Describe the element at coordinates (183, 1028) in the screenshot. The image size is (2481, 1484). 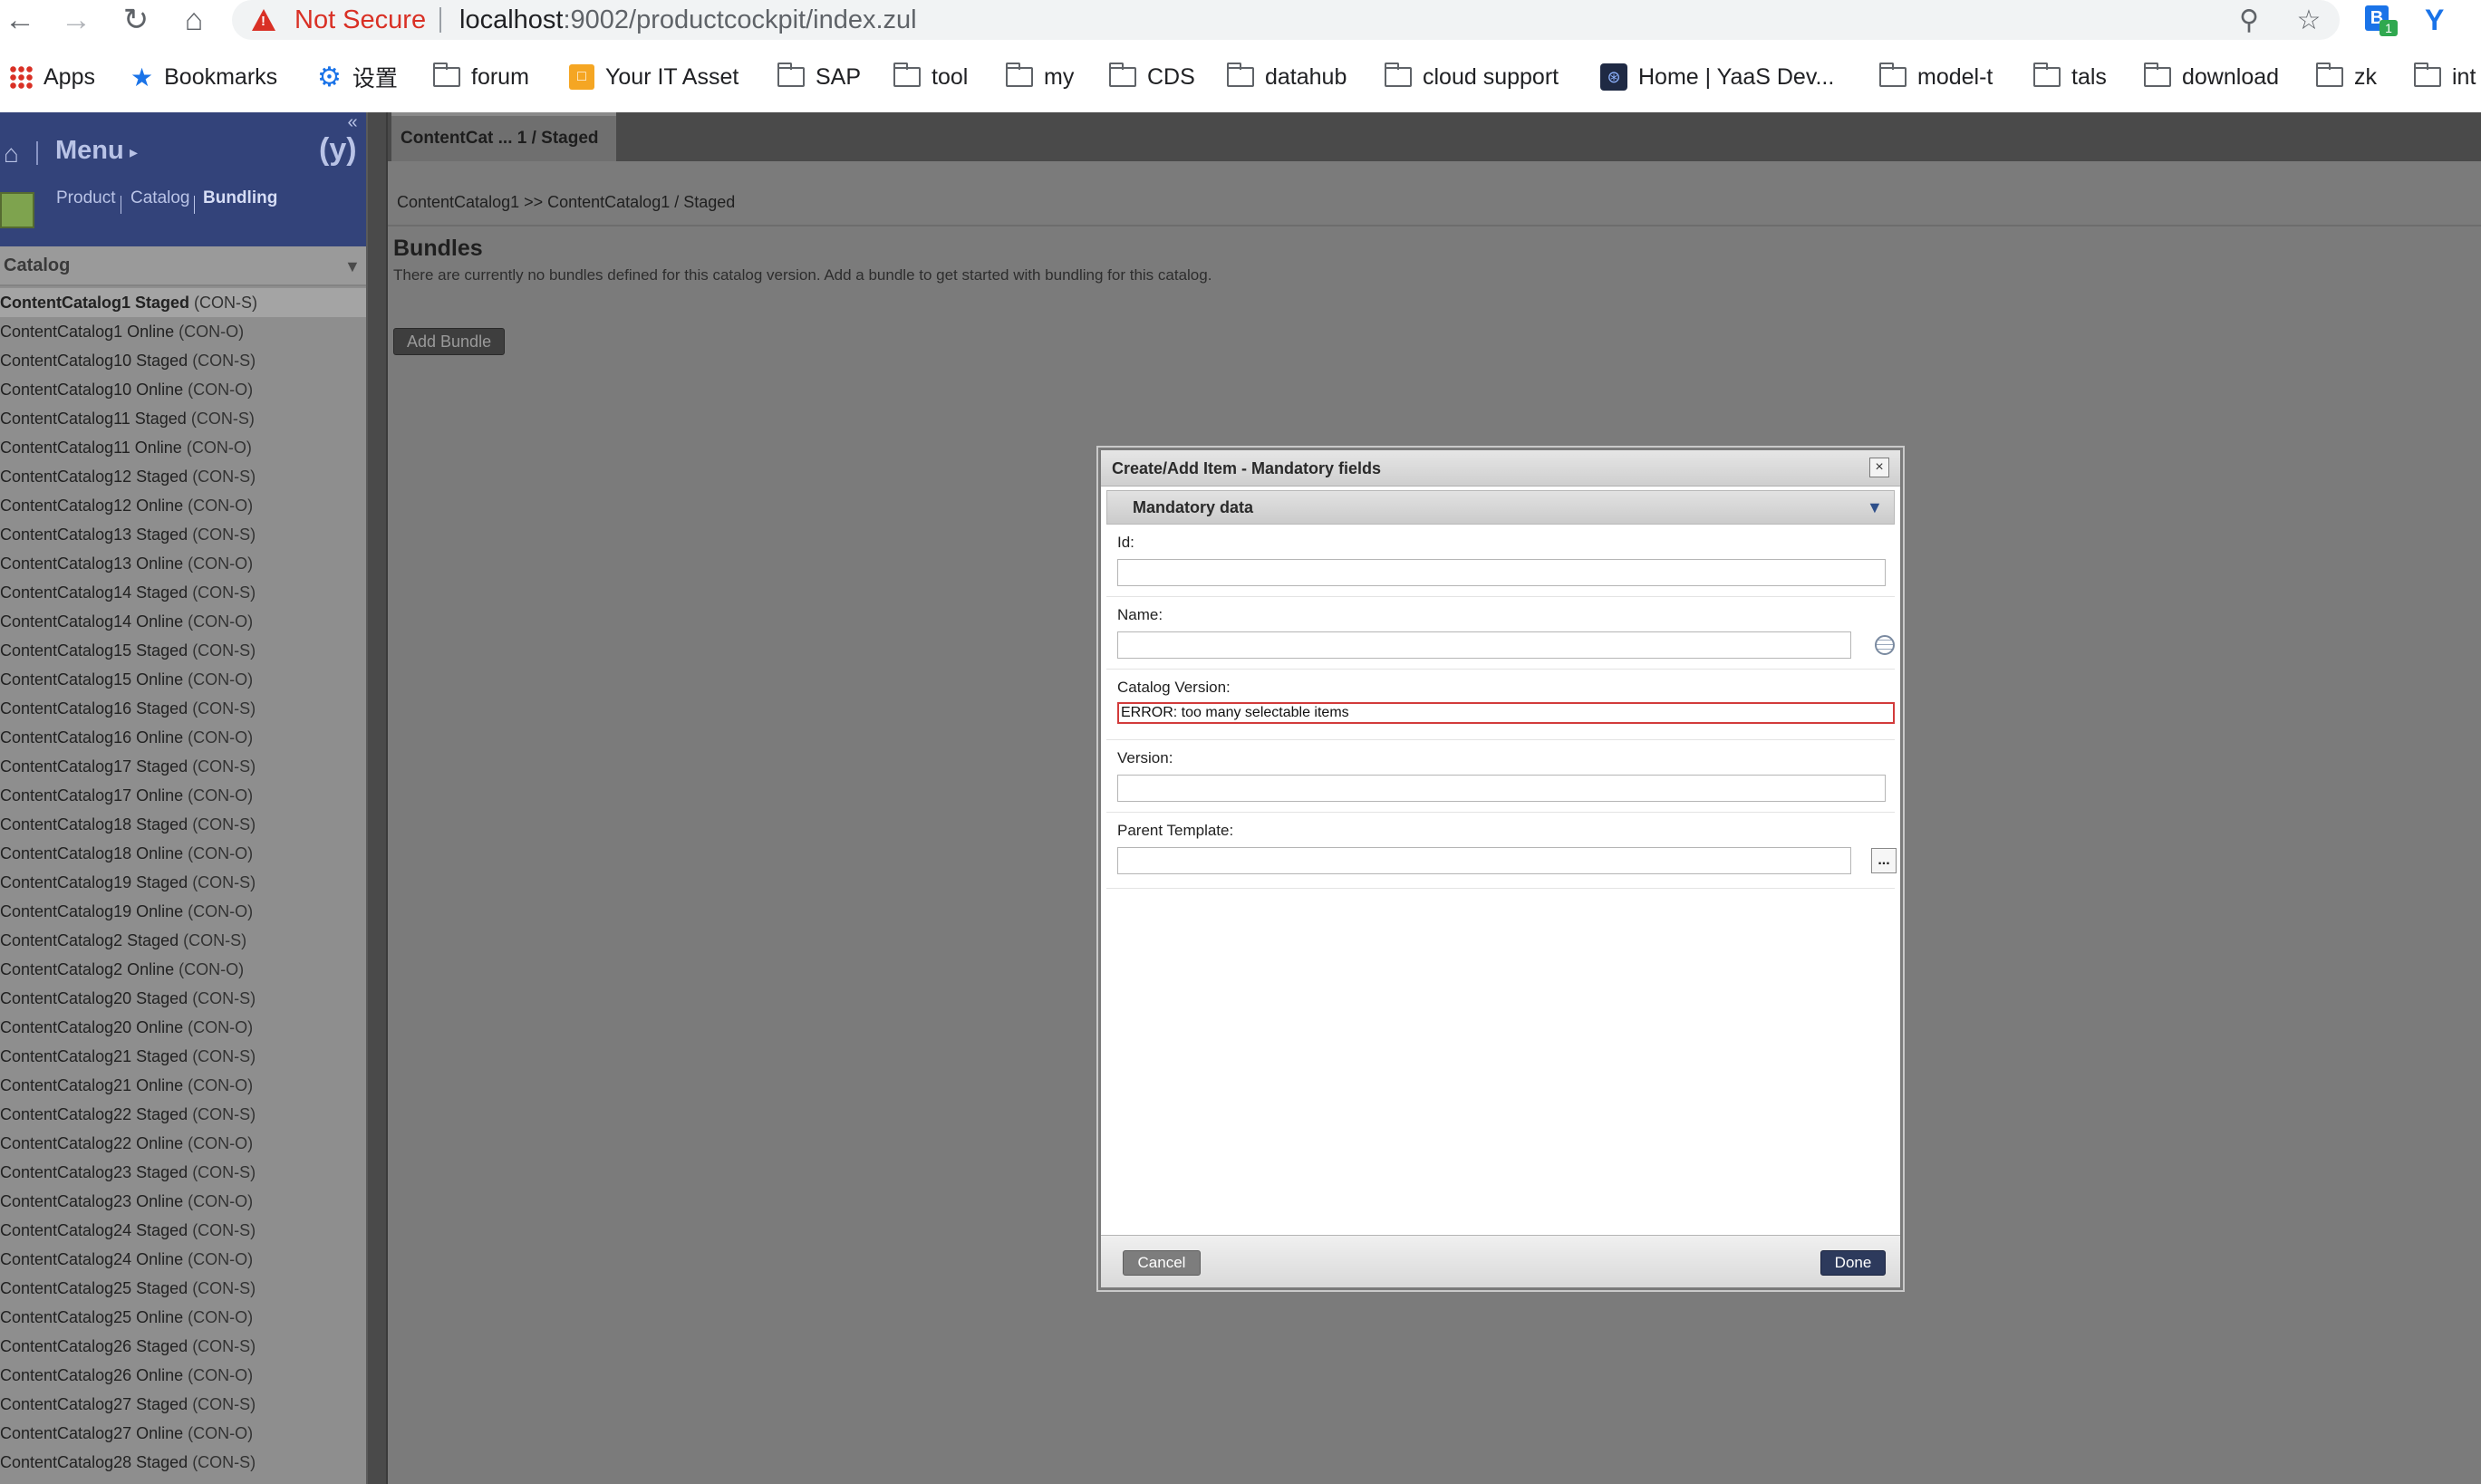
I see `catalog-list-item: ContentCatalog20 Online (CON-O)` at that location.